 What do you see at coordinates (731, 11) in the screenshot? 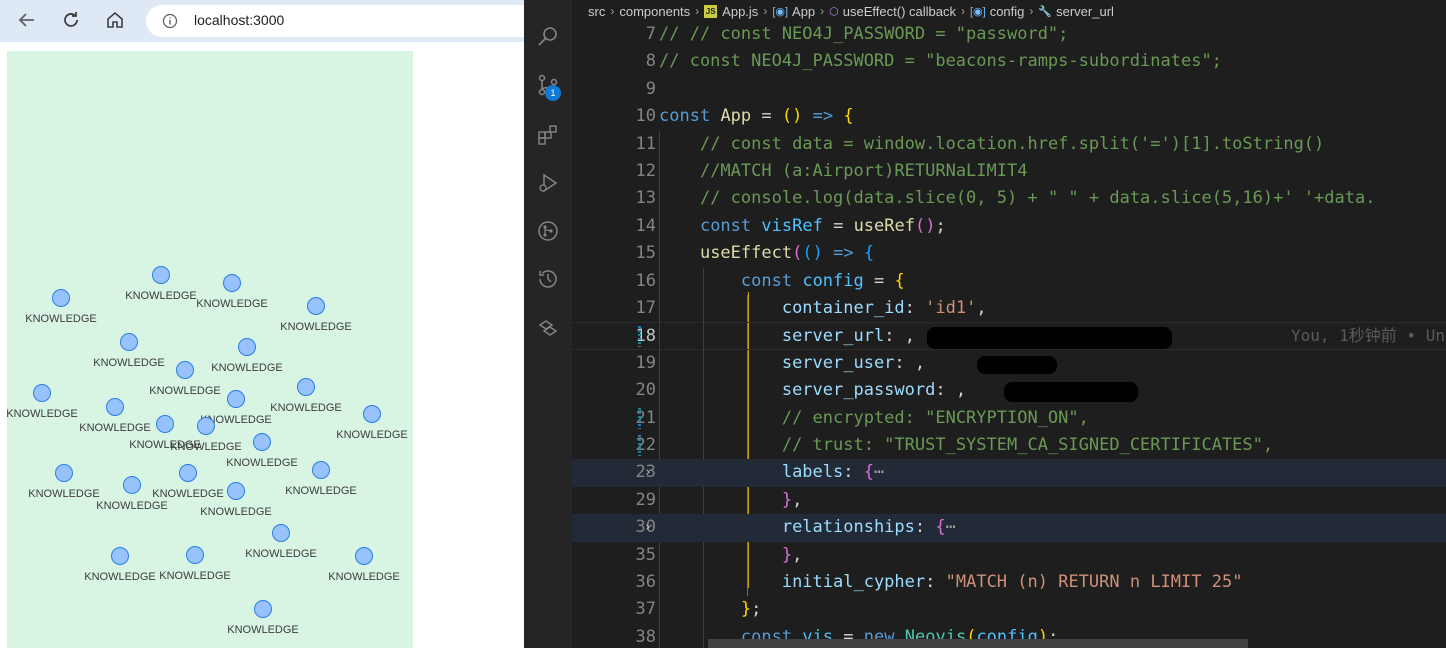
I see `breadcrumb-item: JS App.js` at bounding box center [731, 11].